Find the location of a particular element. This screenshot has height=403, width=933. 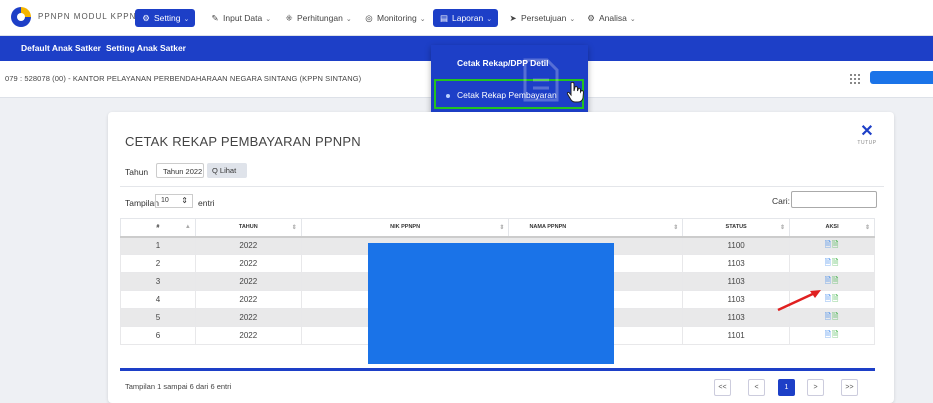

close-button: ✕ TUTUP is located at coordinates (867, 135).